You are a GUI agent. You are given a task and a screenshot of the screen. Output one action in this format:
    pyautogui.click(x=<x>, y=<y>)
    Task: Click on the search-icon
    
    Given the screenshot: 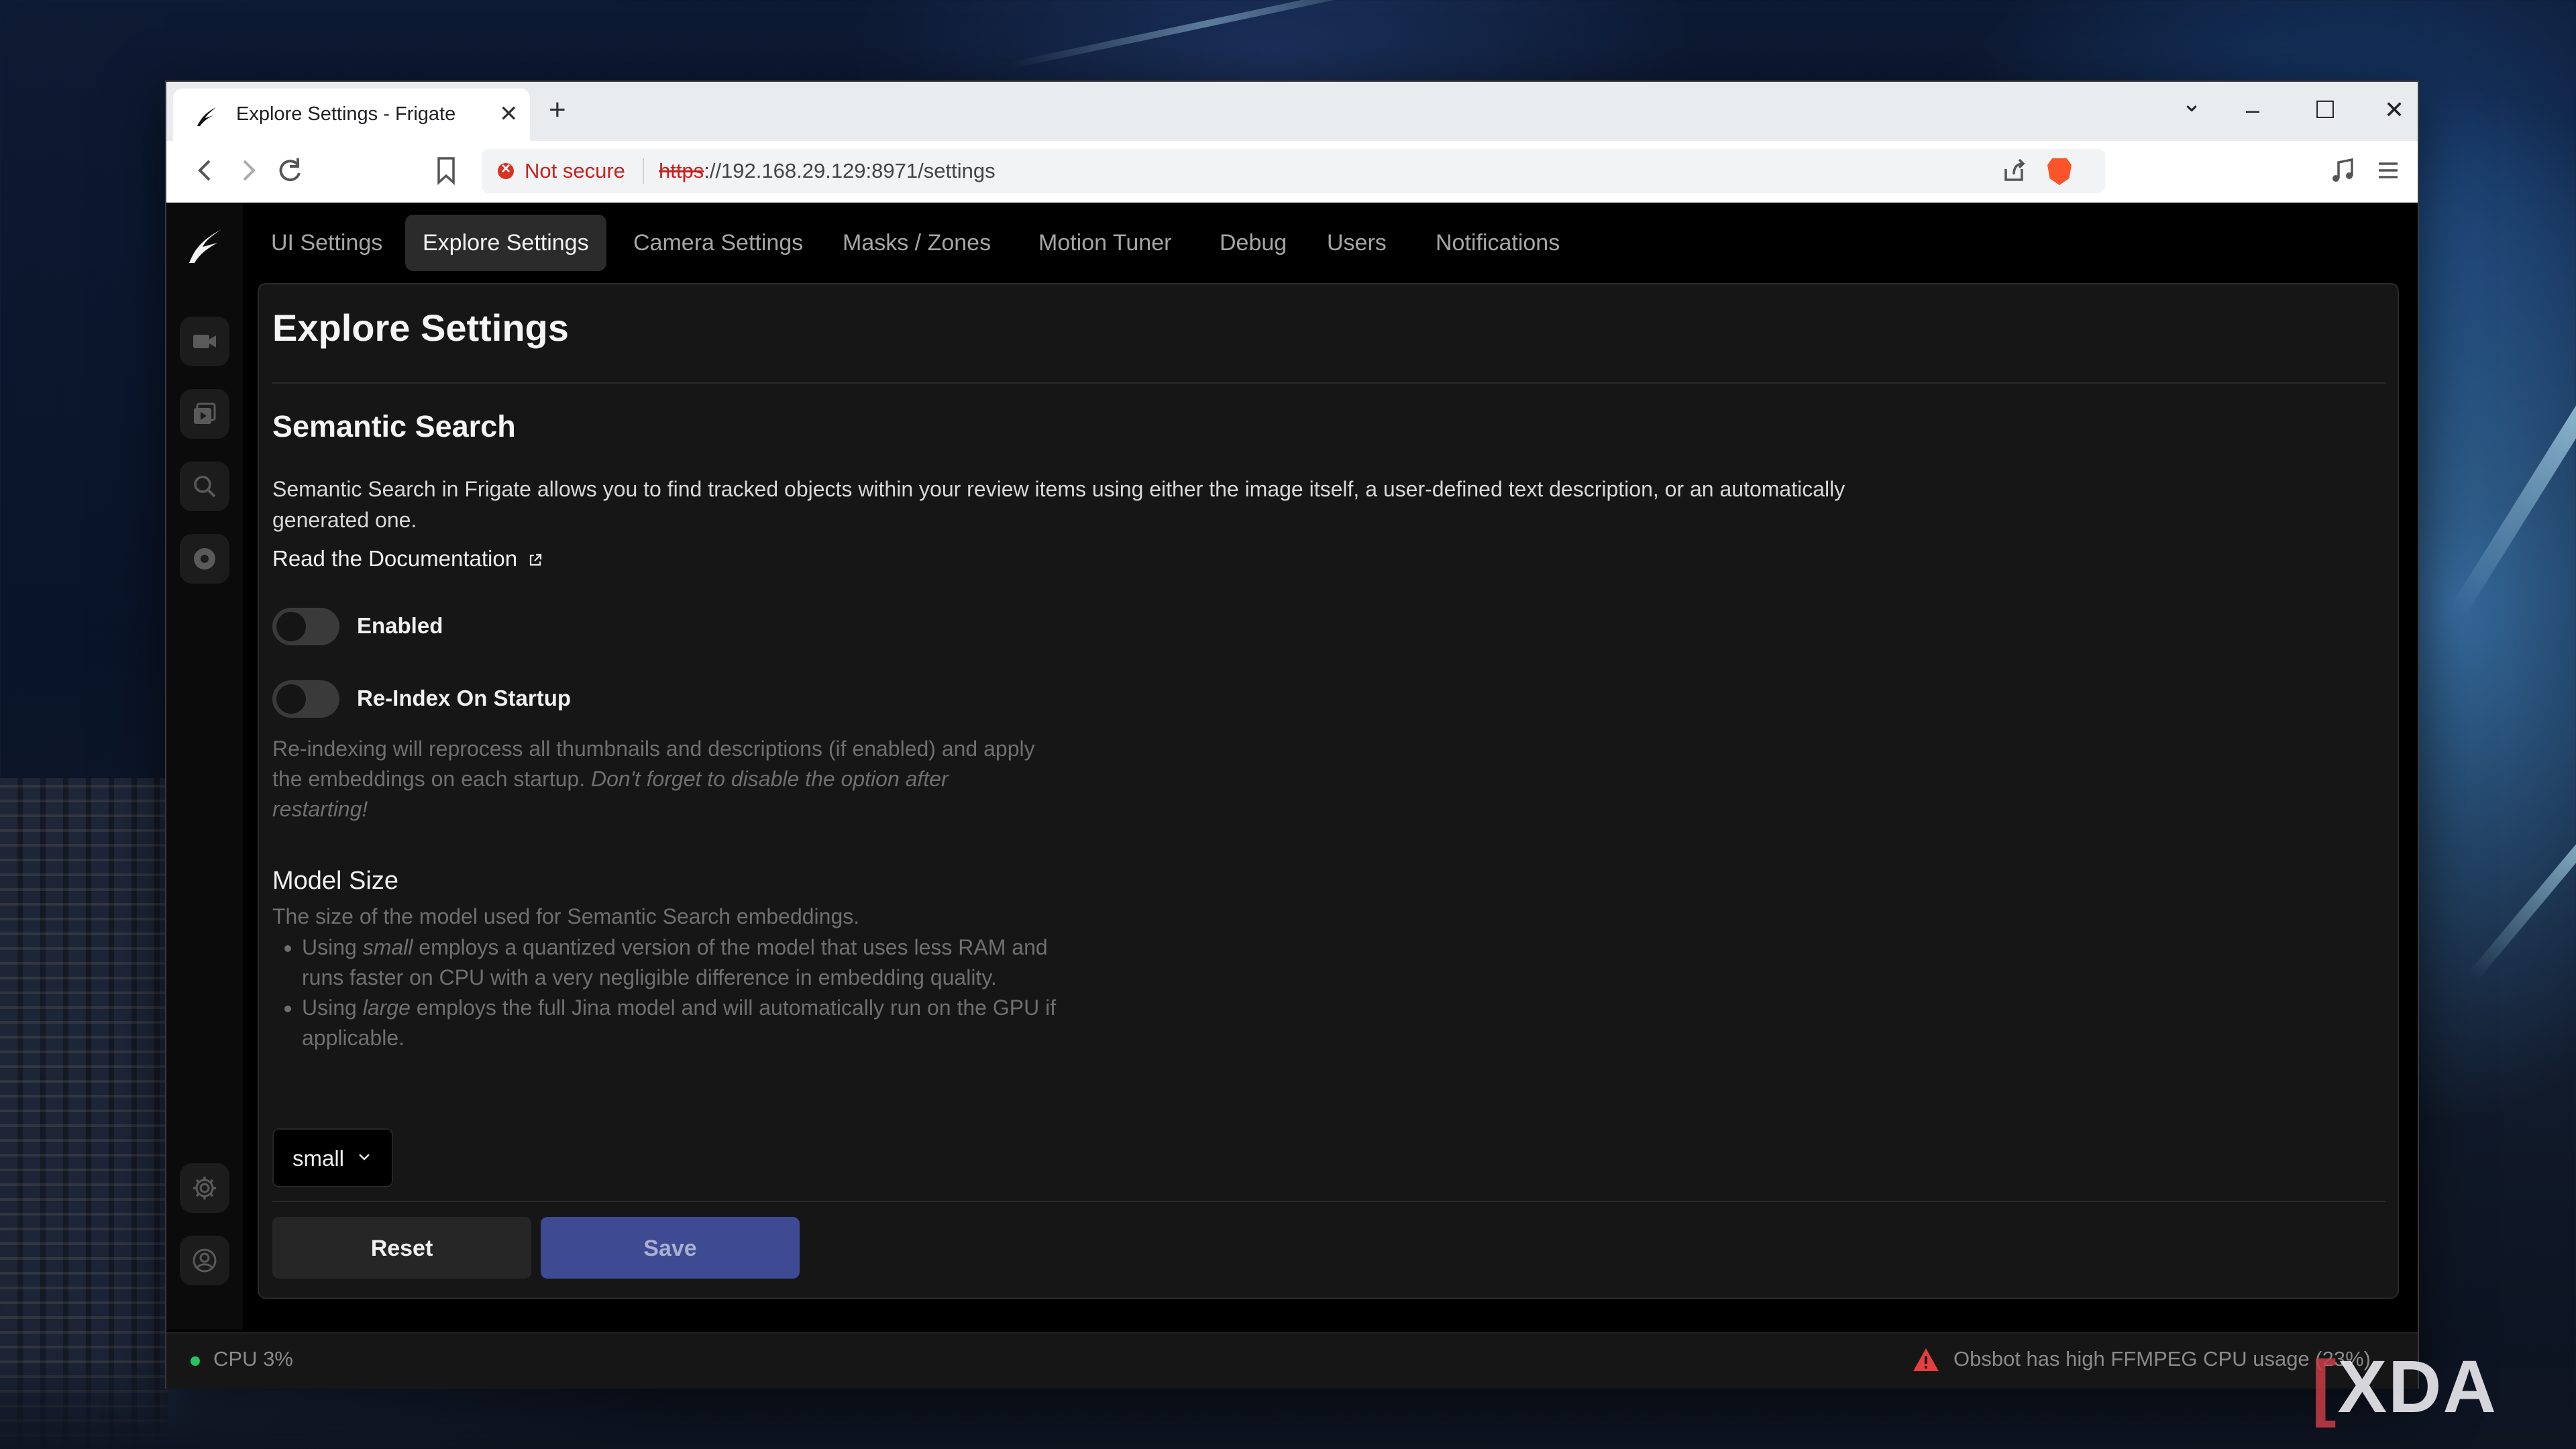 What is the action you would take?
    pyautogui.click(x=205, y=487)
    